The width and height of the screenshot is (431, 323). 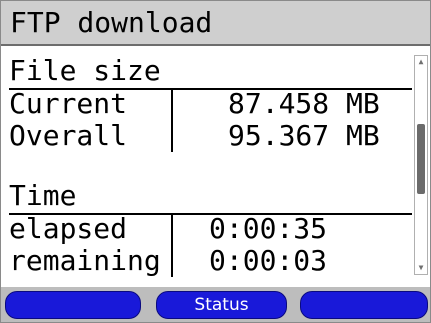 What do you see at coordinates (221, 305) in the screenshot?
I see `status-button: Status` at bounding box center [221, 305].